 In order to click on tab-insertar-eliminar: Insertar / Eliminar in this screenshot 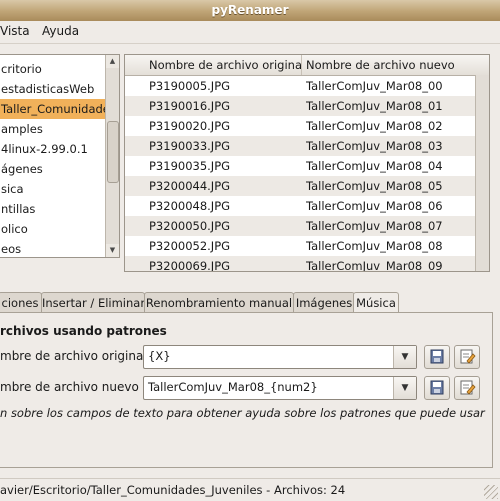, I will do `click(93, 302)`.